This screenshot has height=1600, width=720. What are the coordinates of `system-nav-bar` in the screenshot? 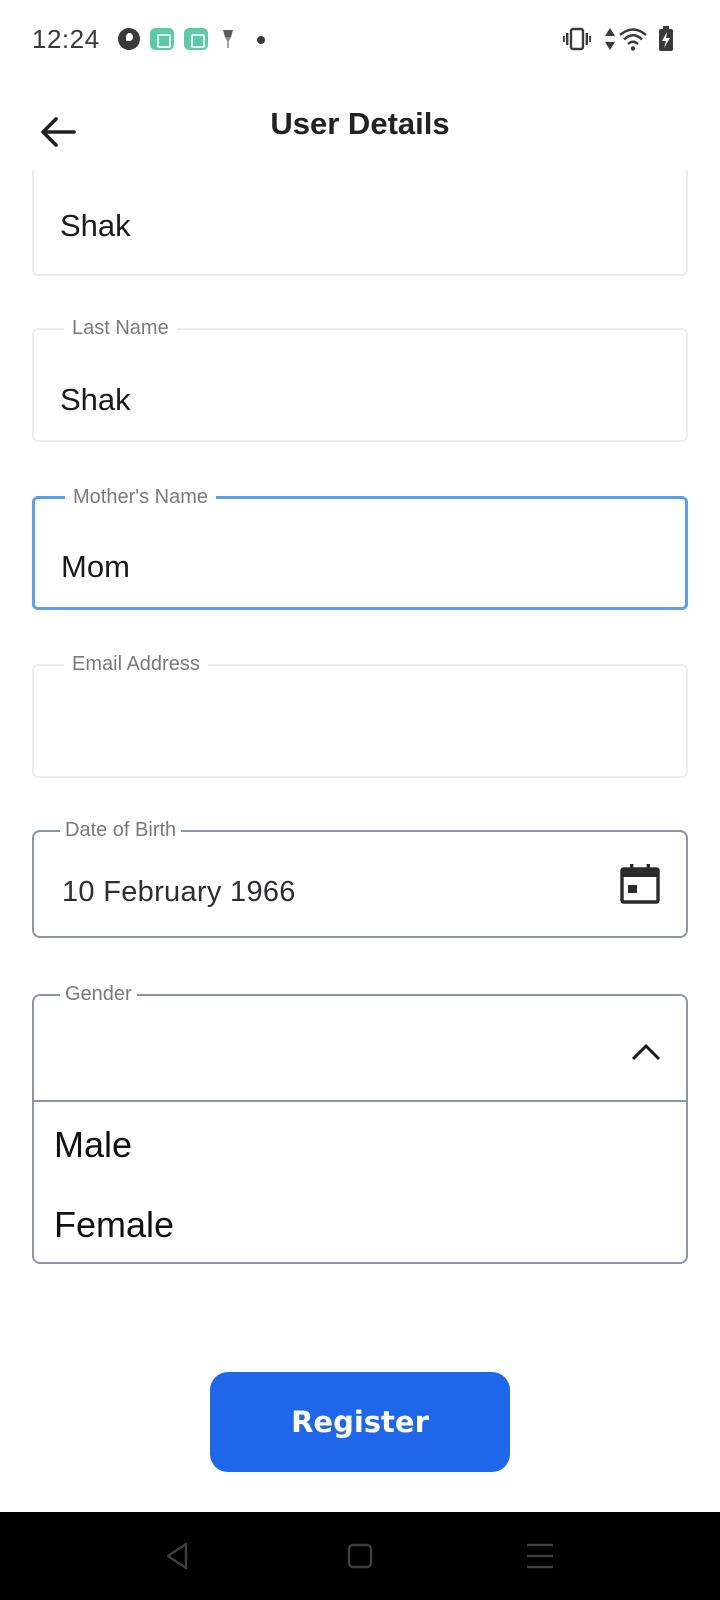 It's located at (360, 1556).